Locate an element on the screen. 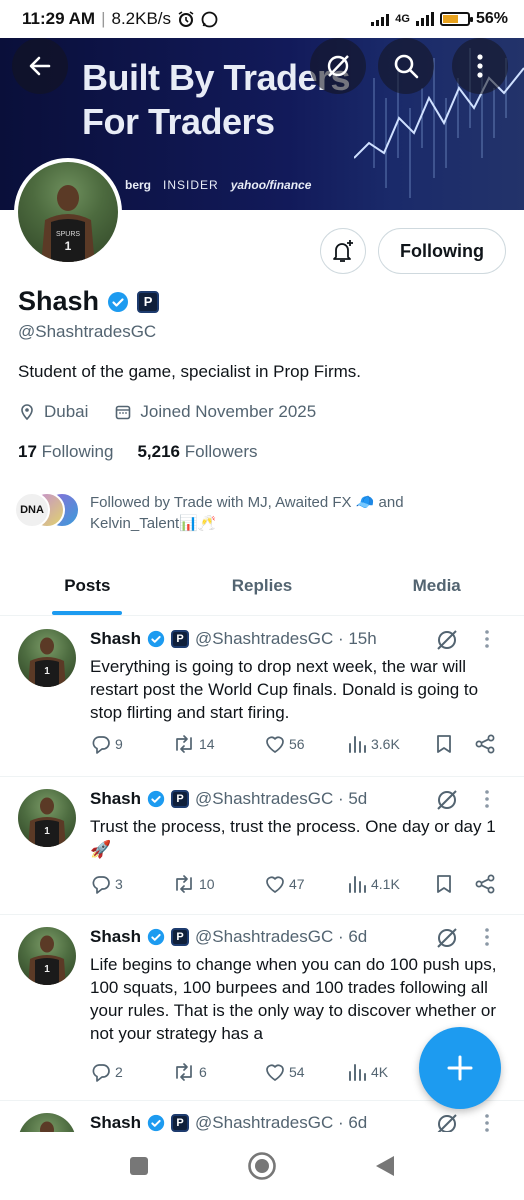  post-actions: 3 10 47 4.1K is located at coordinates (295, 884).